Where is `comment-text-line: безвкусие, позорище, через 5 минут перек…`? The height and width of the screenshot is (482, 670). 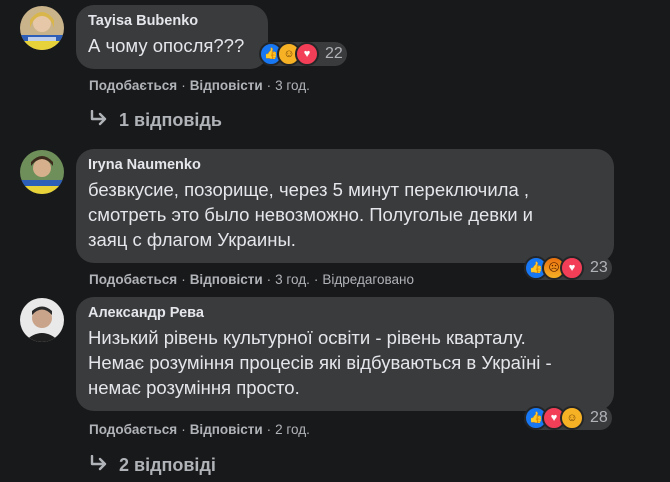 comment-text-line: безвкусие, позорище, через 5 минут перек… is located at coordinates (309, 189).